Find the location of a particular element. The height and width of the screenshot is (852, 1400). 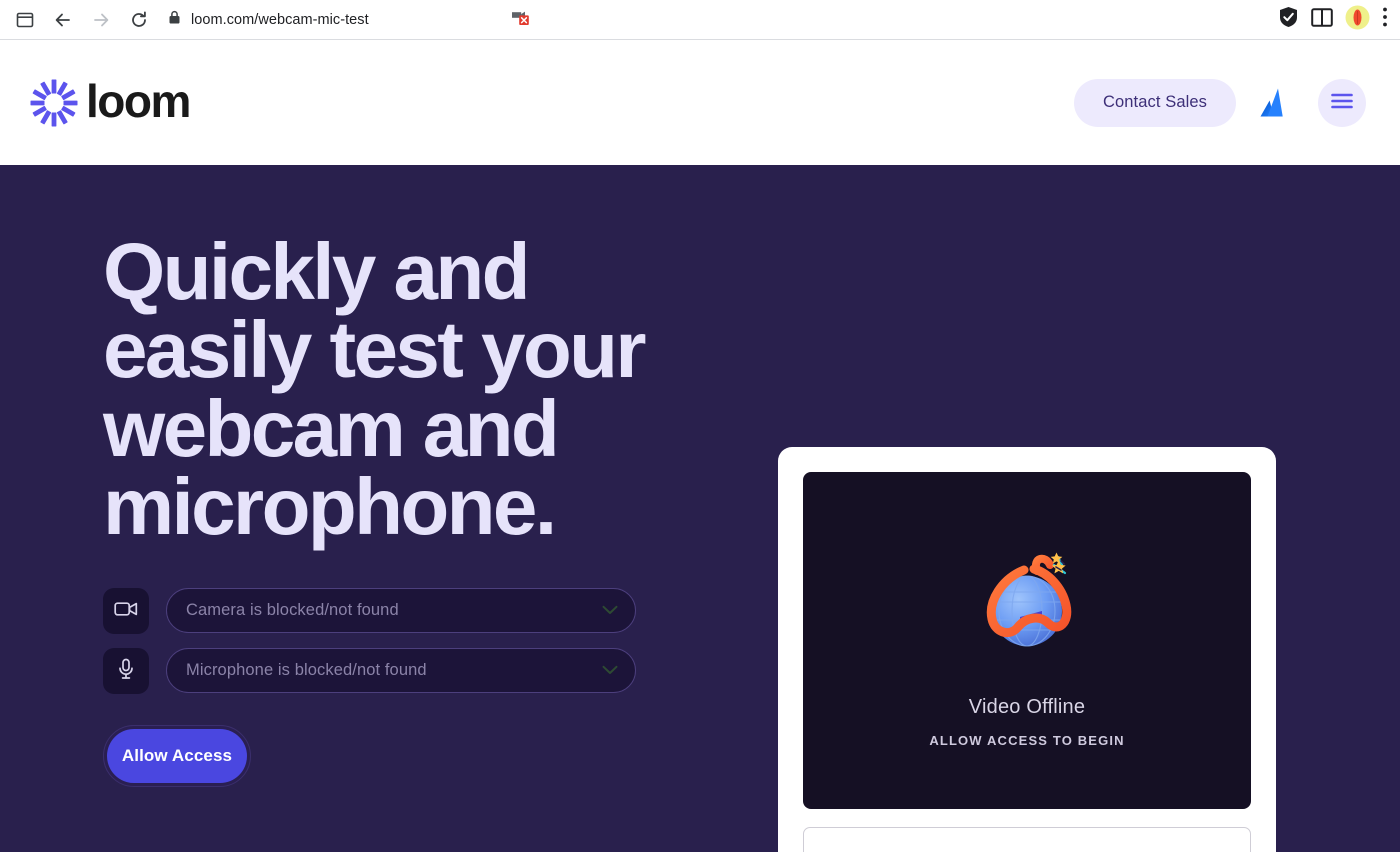

camera-row: Camera is blocked/not found is located at coordinates (423, 610).